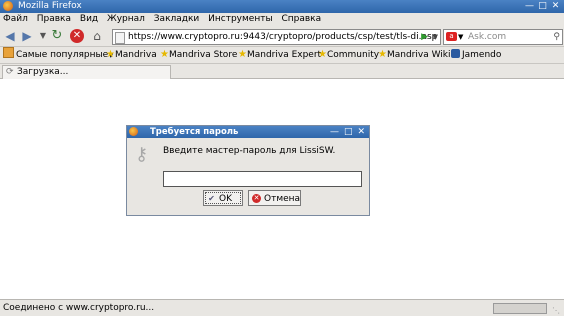  What do you see at coordinates (424, 37) in the screenshot?
I see `go-icon: ▶` at bounding box center [424, 37].